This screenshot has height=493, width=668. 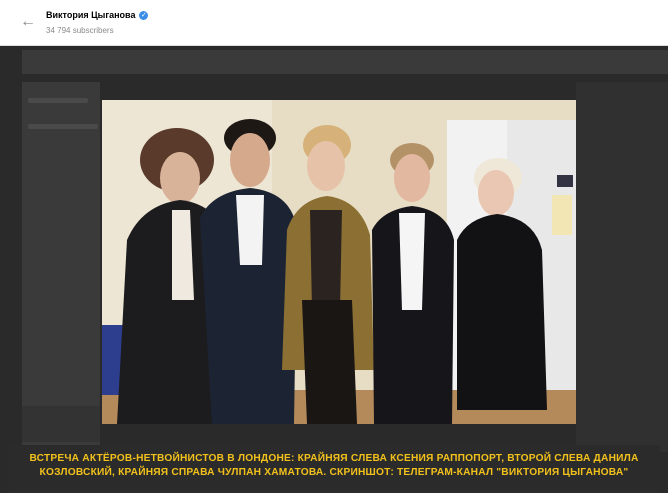 What do you see at coordinates (63, 126) in the screenshot?
I see `reply-bar` at bounding box center [63, 126].